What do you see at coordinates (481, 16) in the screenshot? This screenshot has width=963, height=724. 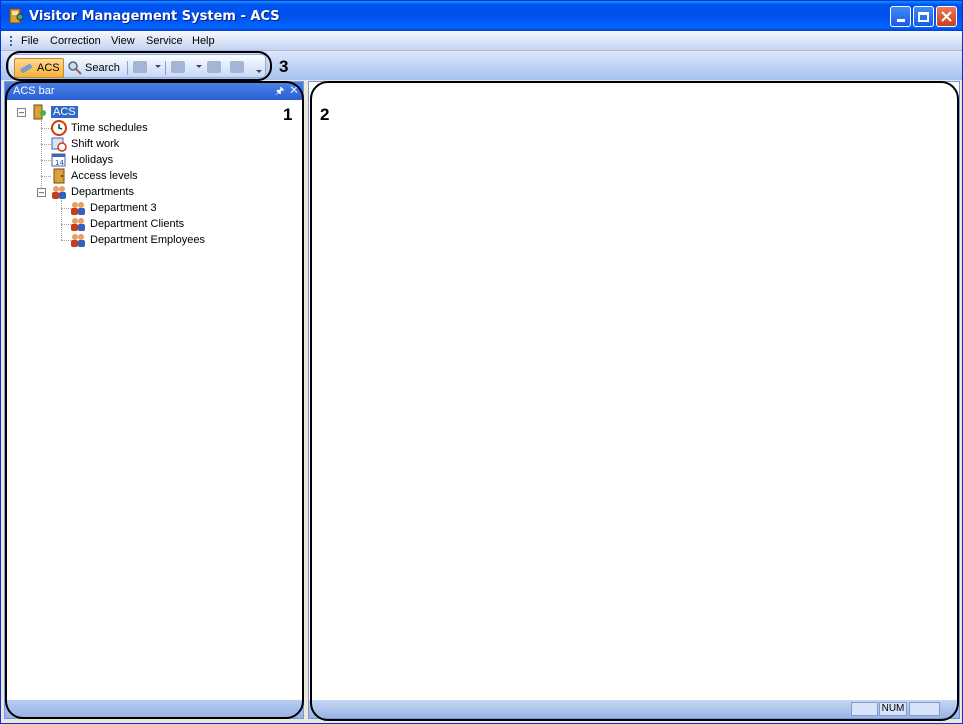 I see `title-bar: Visitor Management System - ACS` at bounding box center [481, 16].